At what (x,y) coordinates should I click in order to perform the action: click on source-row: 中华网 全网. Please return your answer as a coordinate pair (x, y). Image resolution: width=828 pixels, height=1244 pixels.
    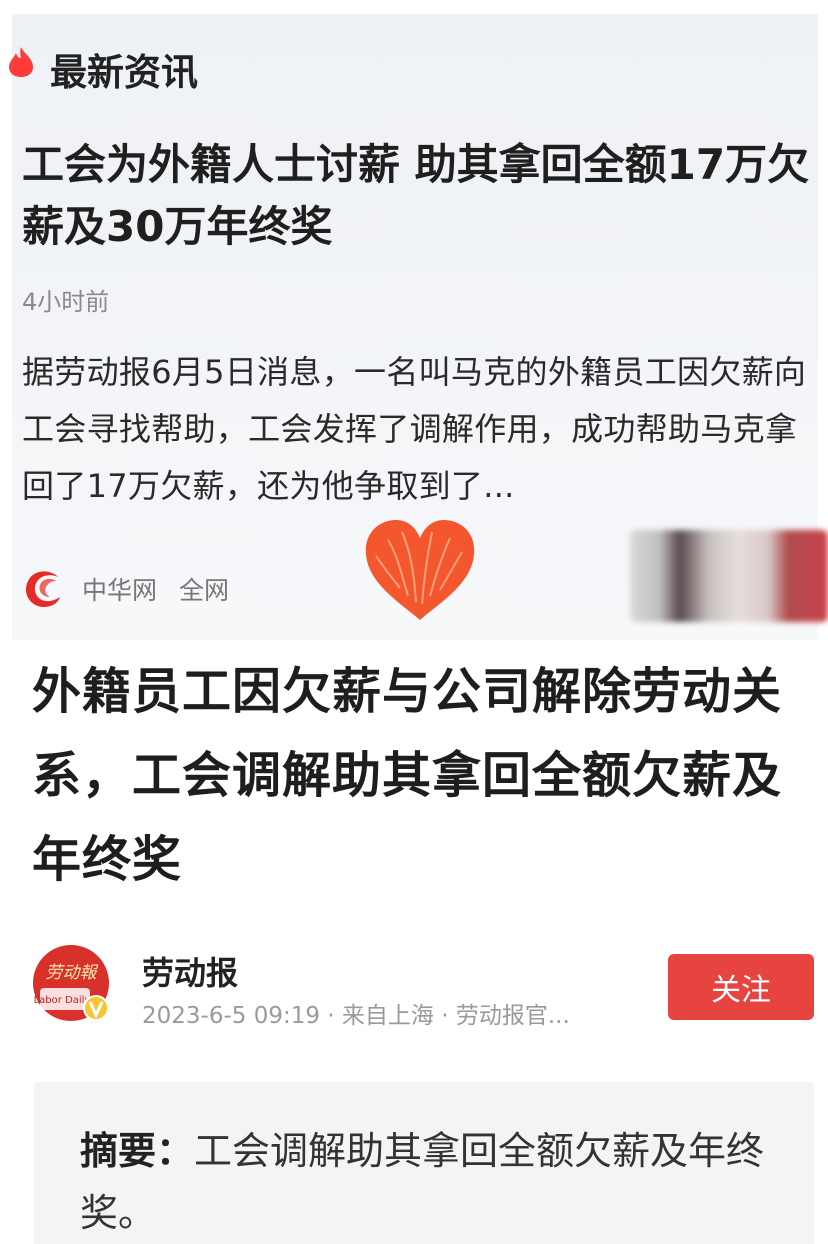
    Looking at the image, I should click on (124, 589).